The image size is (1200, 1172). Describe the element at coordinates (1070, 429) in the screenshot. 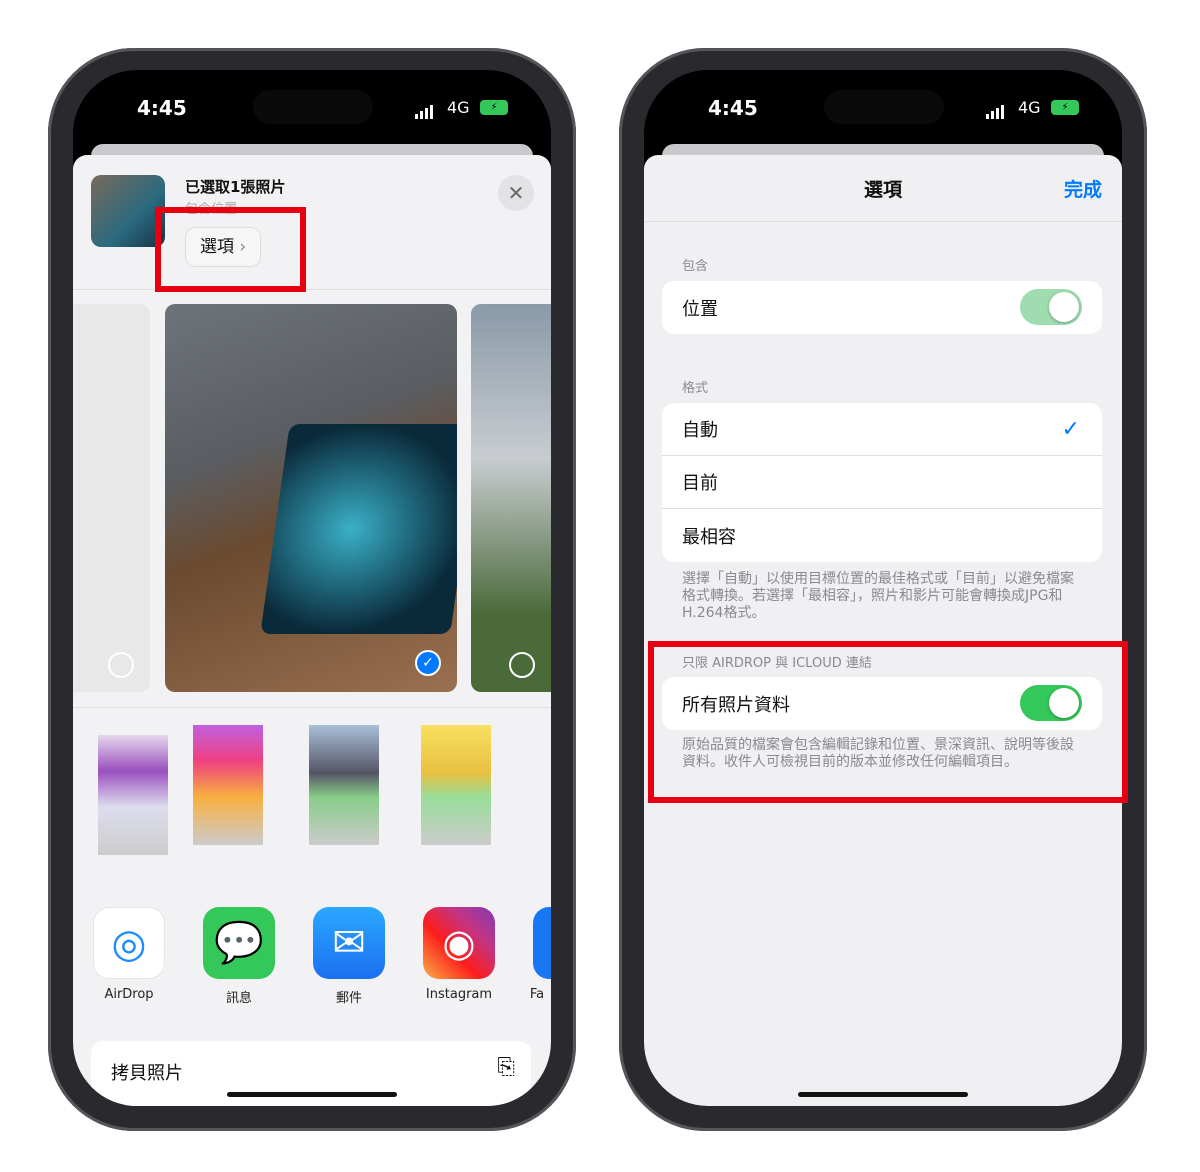

I see `checkmark-icon: ✓` at that location.